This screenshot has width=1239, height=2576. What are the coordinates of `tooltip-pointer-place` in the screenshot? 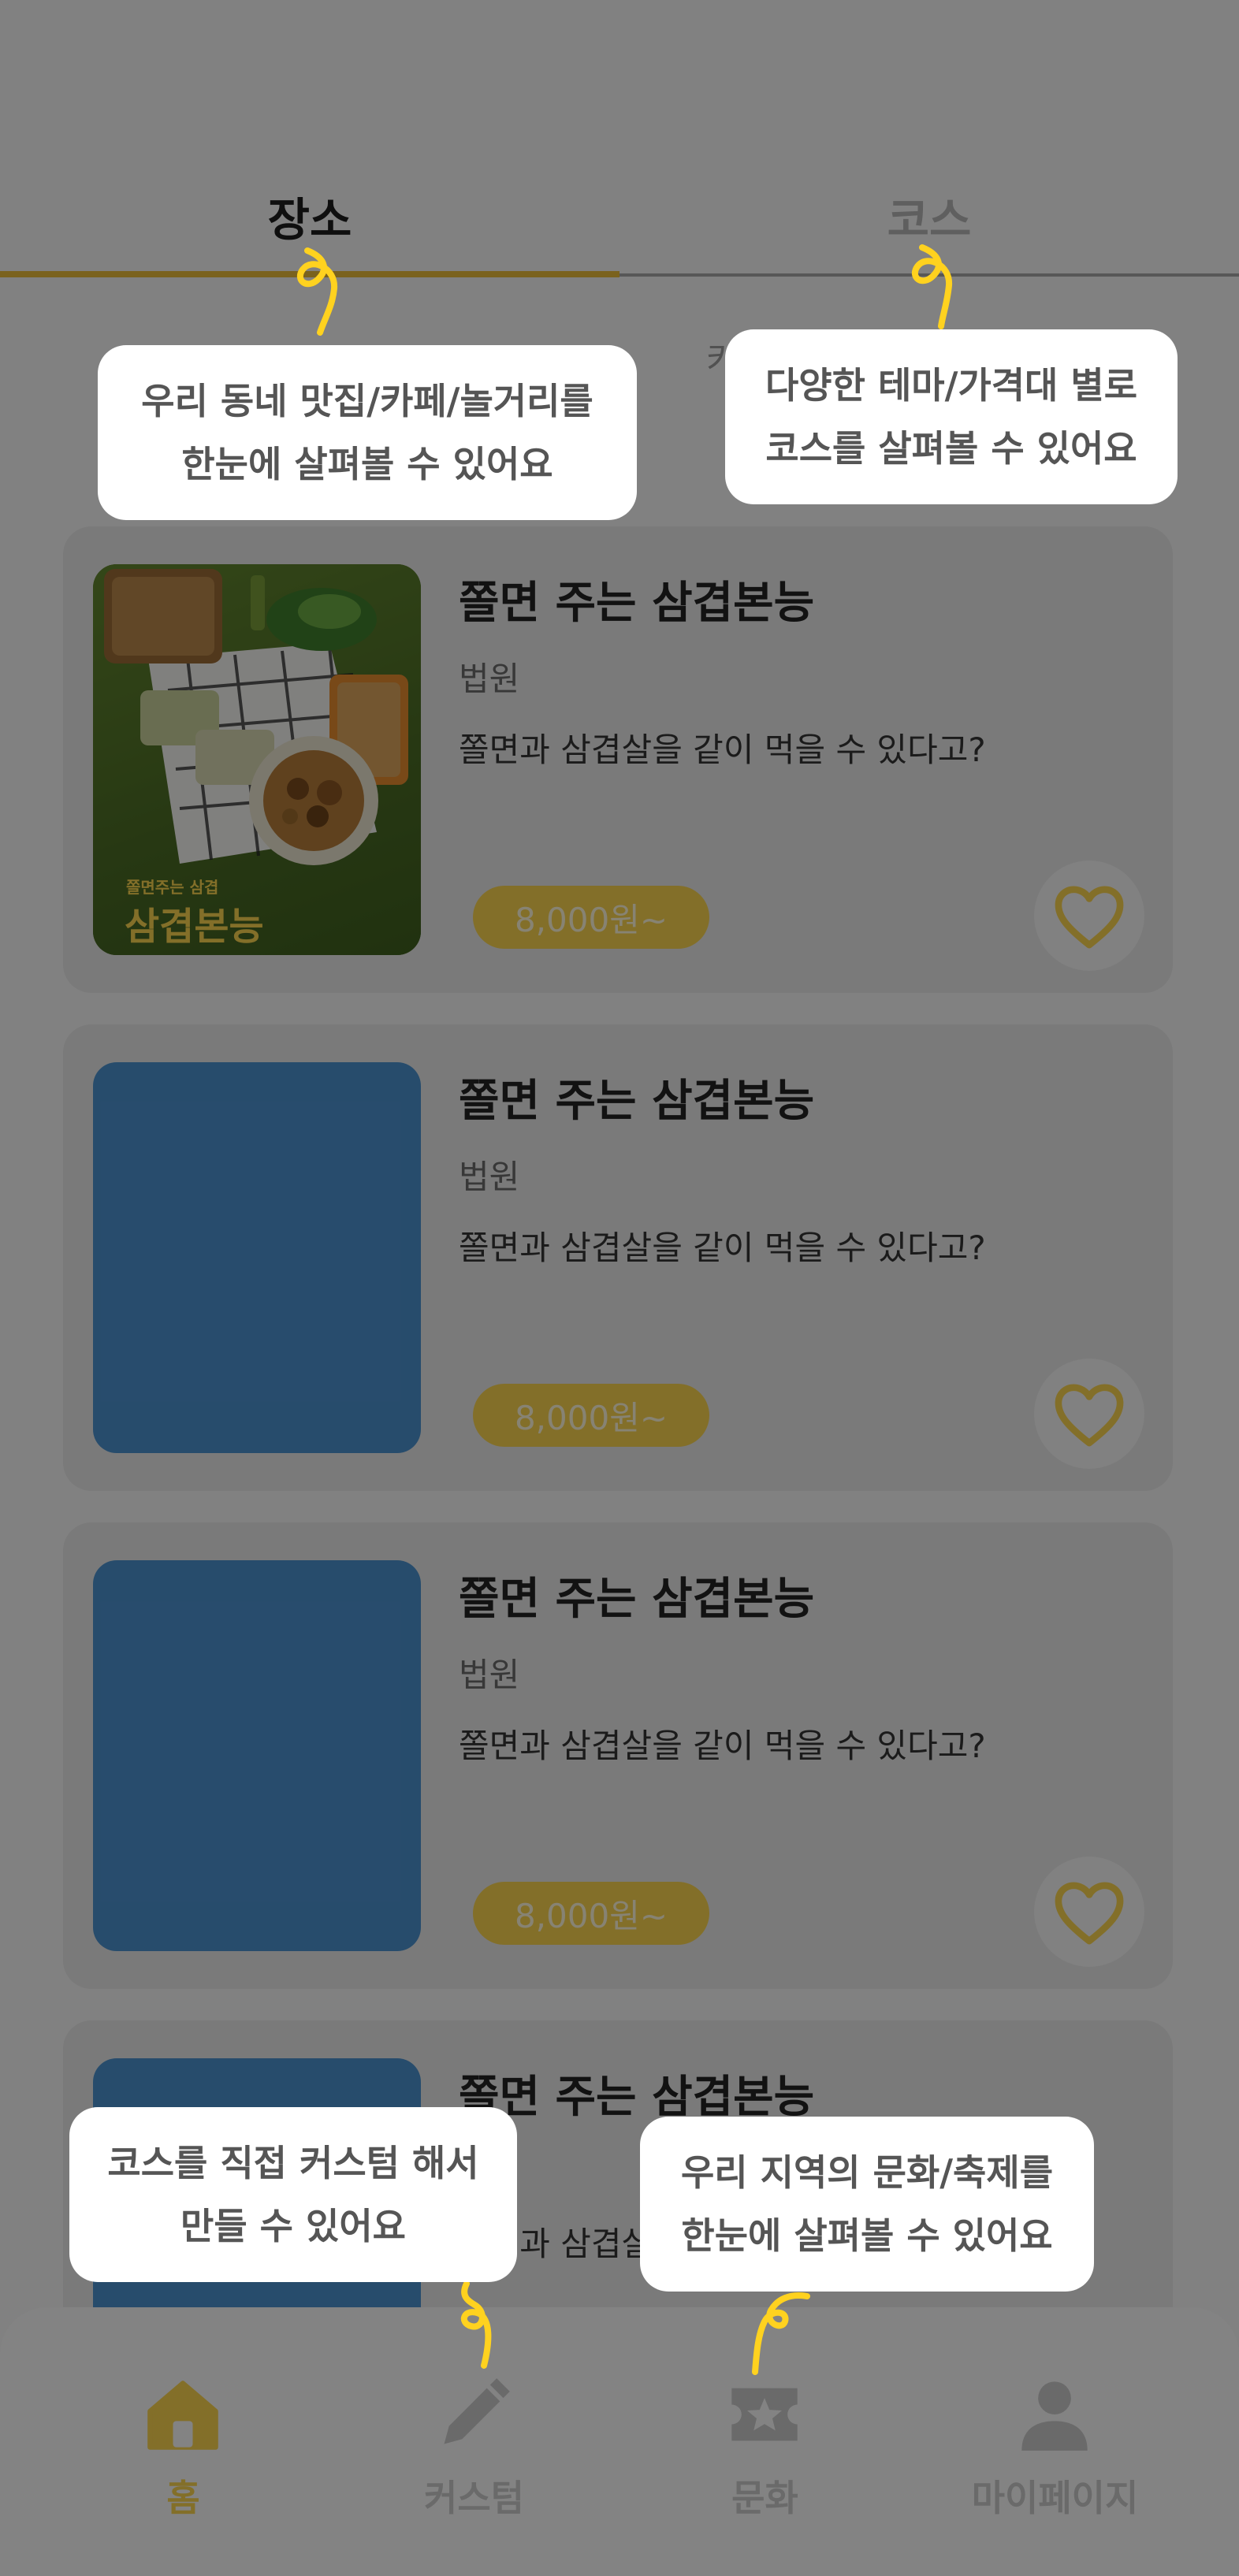 It's located at (316, 291).